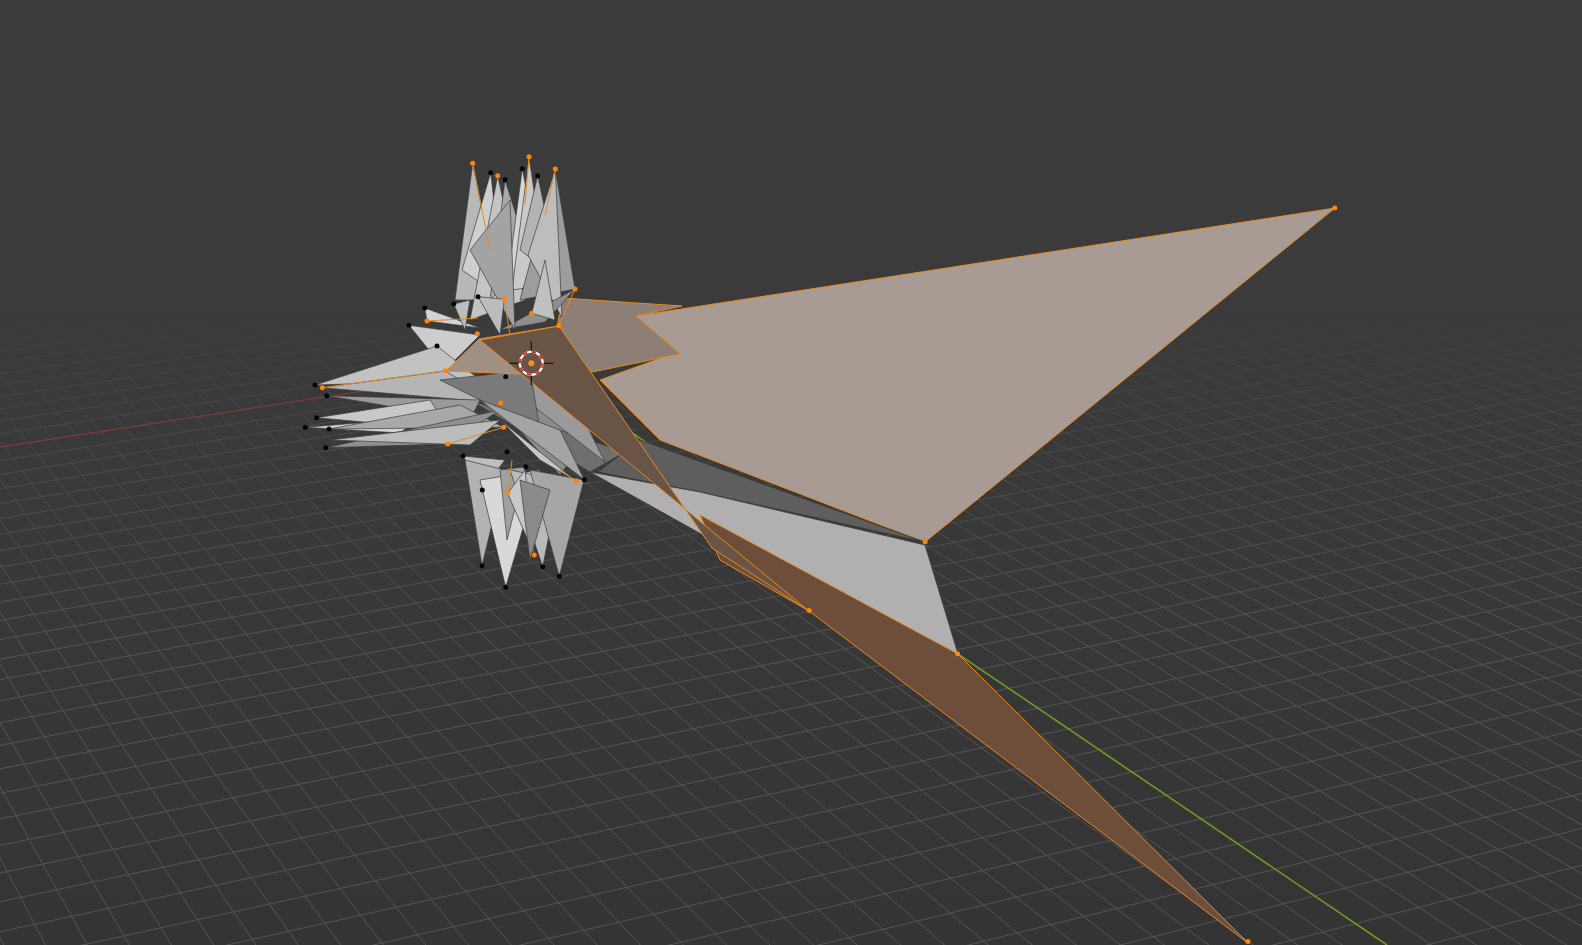 Image resolution: width=1582 pixels, height=945 pixels. I want to click on origin-point-icon, so click(531, 363).